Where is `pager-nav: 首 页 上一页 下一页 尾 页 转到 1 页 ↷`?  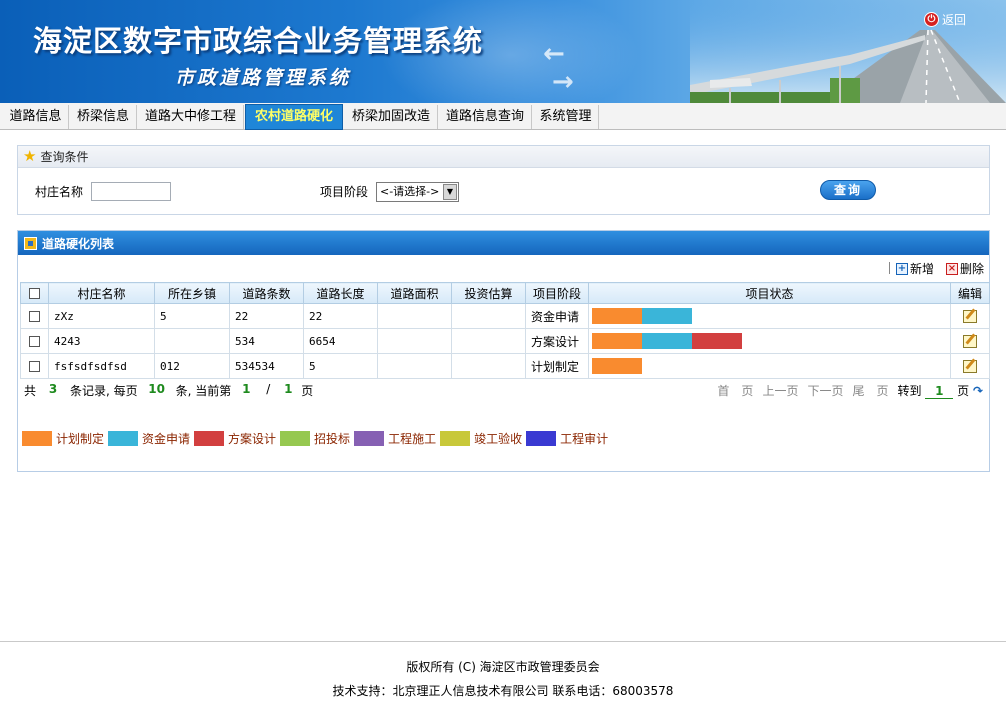 pager-nav: 首 页 上一页 下一页 尾 页 转到 1 页 ↷ is located at coordinates (851, 390).